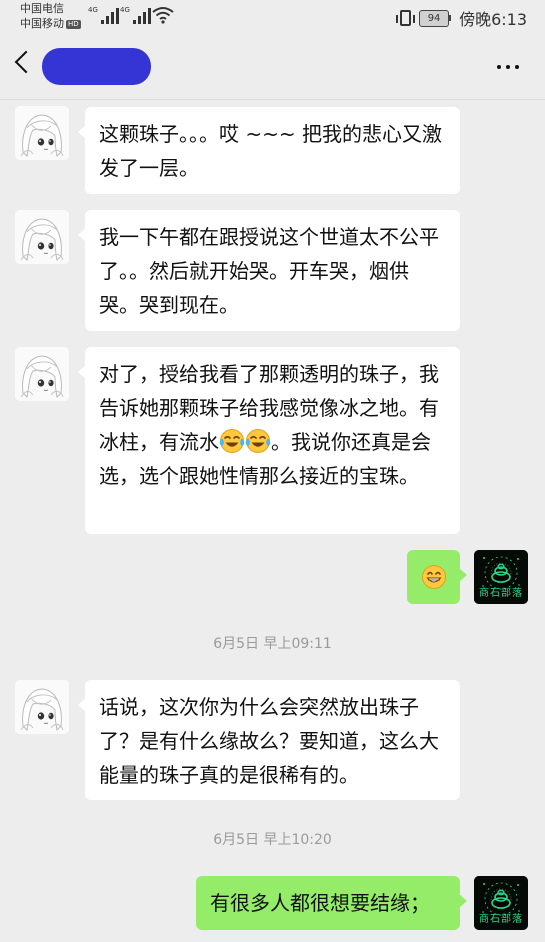 The height and width of the screenshot is (942, 545). I want to click on battery-level: 94, so click(434, 18).